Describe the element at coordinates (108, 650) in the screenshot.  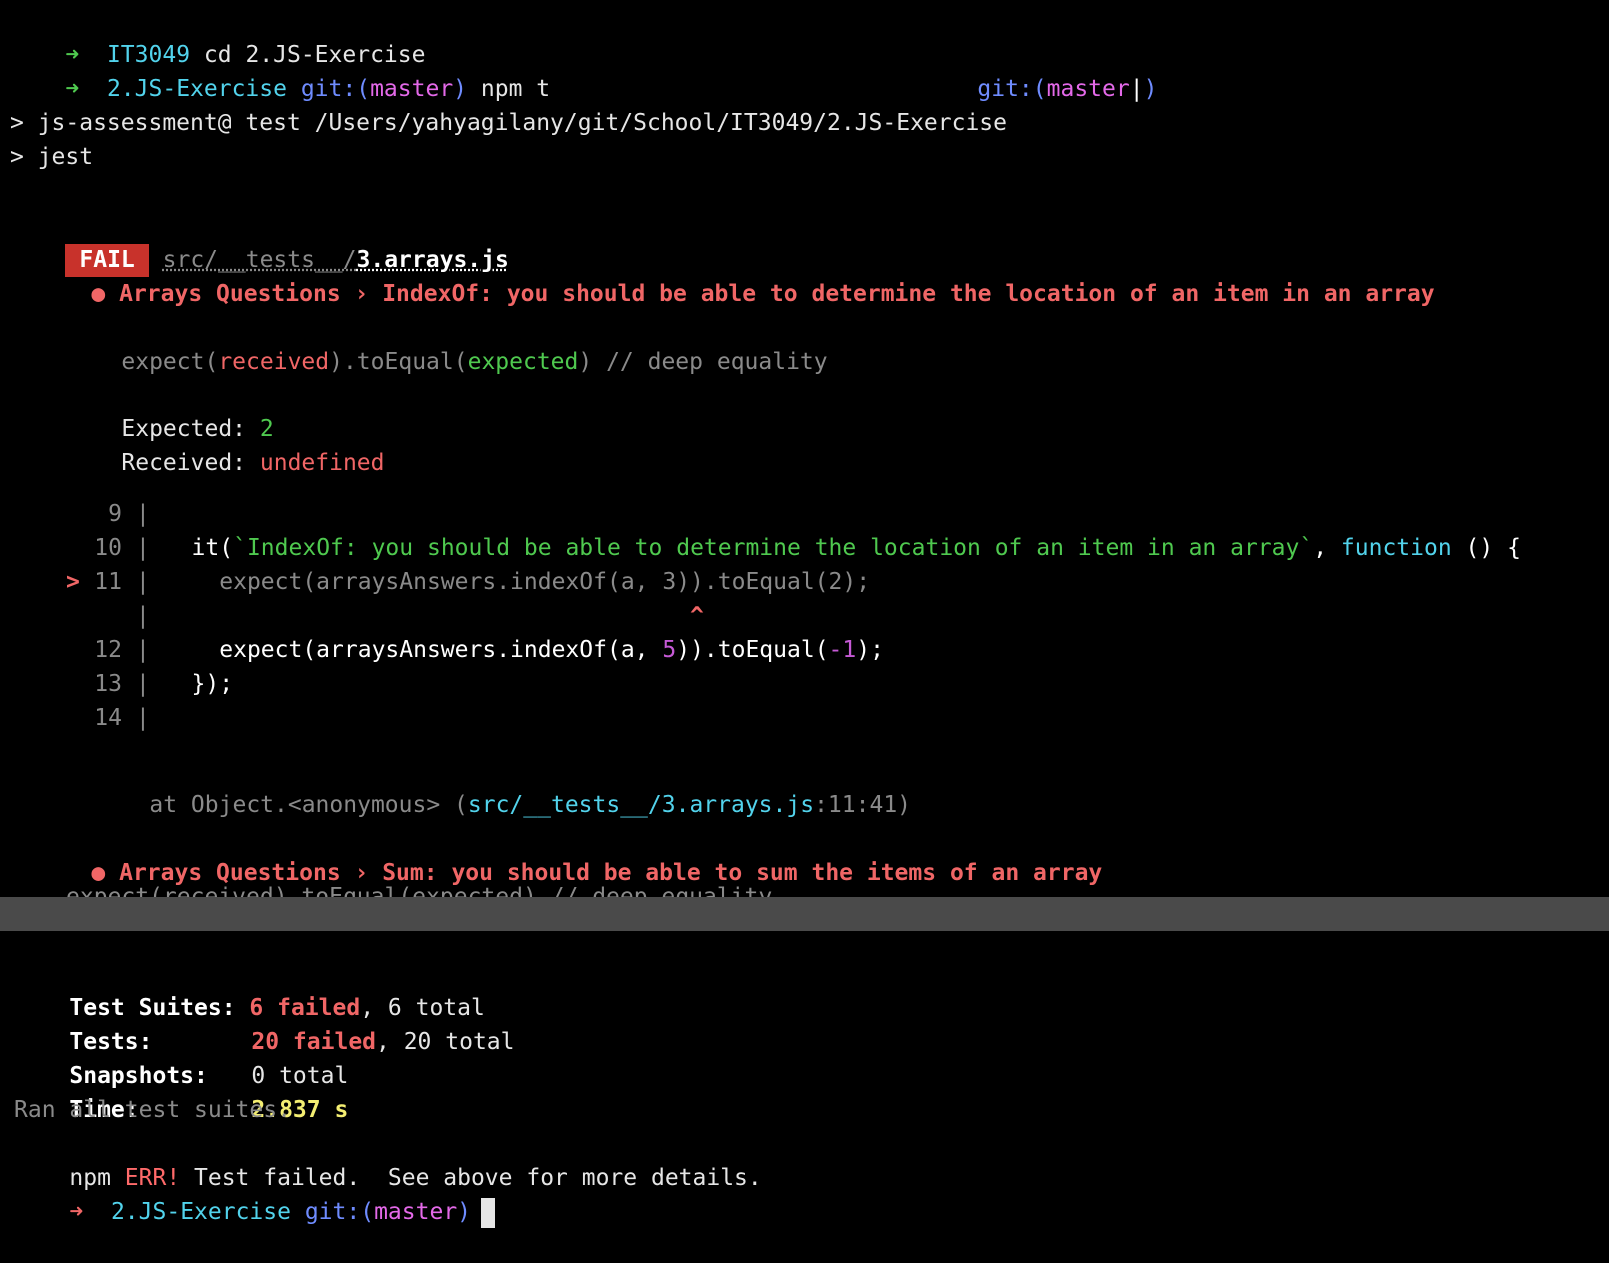
I see `code-line-number: 12` at that location.